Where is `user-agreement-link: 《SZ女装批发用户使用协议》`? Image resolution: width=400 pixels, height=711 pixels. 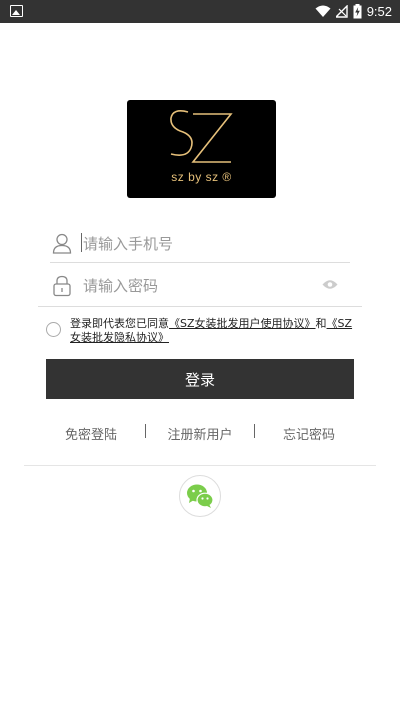
user-agreement-link: 《SZ女装批发用户使用协议》 is located at coordinates (242, 323).